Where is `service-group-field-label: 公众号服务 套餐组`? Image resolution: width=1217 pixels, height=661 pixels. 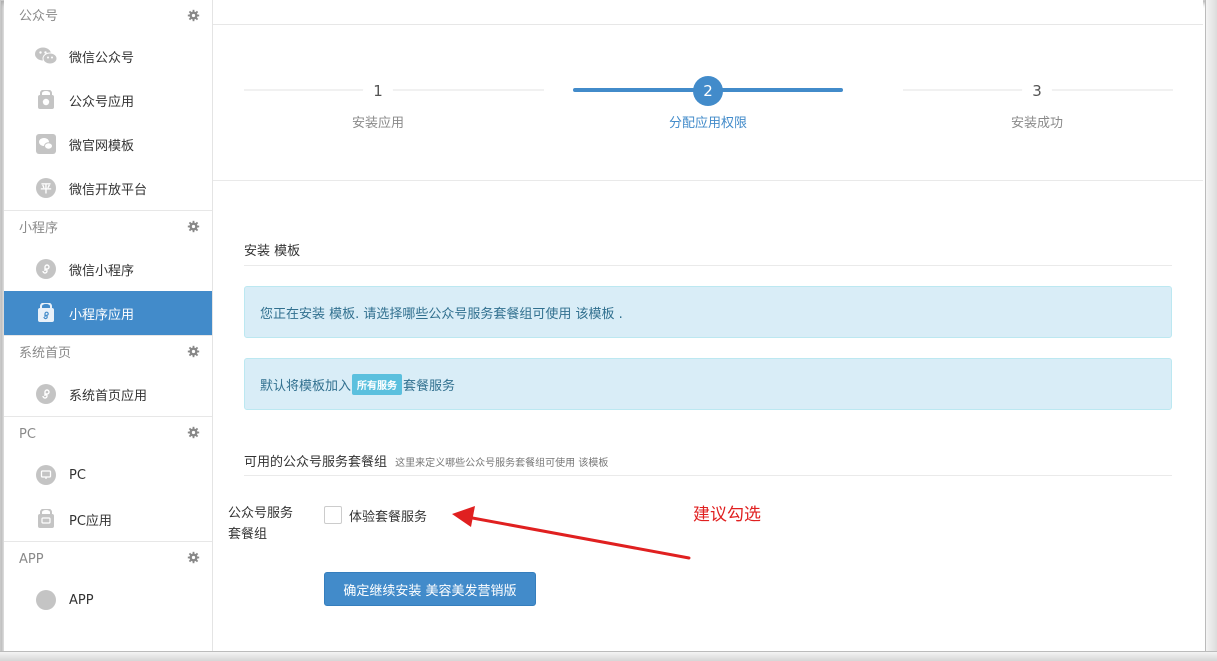
service-group-field-label: 公众号服务 套餐组 is located at coordinates (268, 524).